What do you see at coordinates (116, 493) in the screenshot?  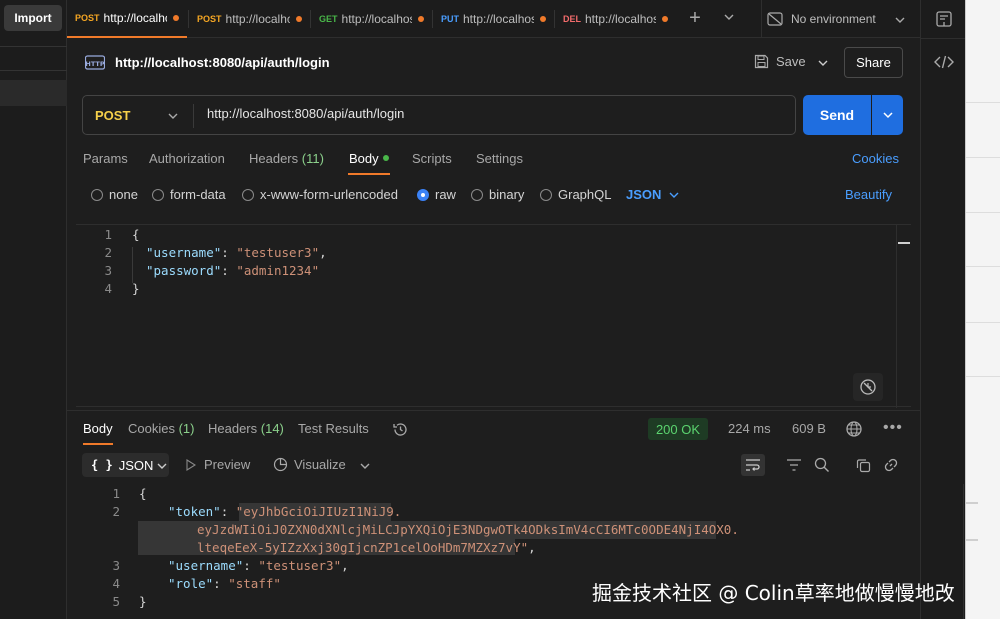 I see `line-number: 1` at bounding box center [116, 493].